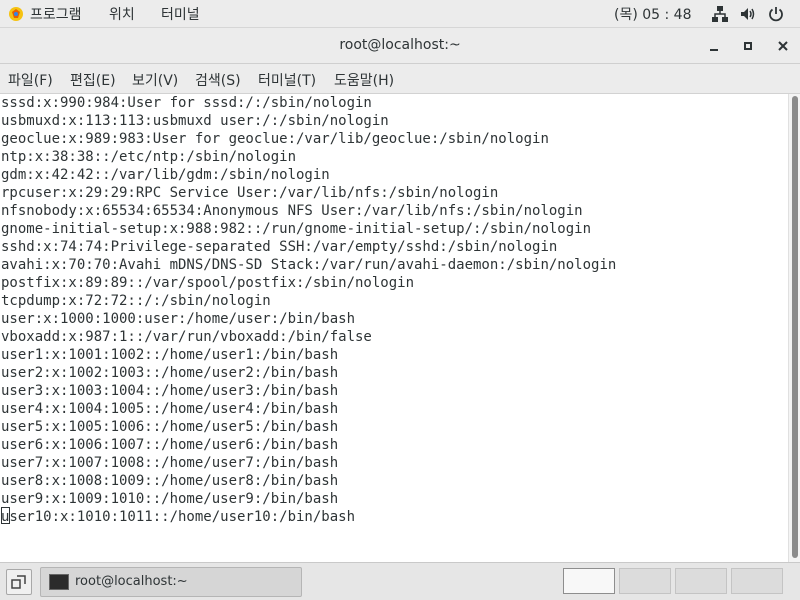  Describe the element at coordinates (400, 79) in the screenshot. I see `menu-bar: 파일(F) 편집(E) 보기(V) 검색(S) 터미널(T) 도움말(H)` at that location.